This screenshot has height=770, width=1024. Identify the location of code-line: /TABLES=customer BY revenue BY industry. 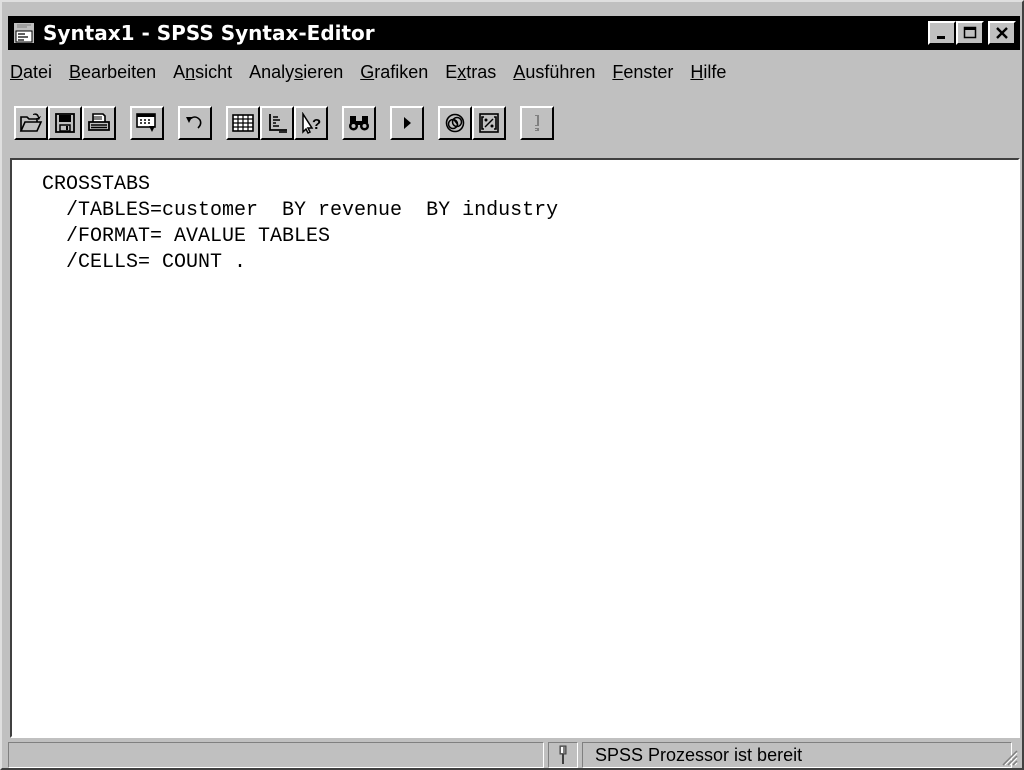
(300, 210).